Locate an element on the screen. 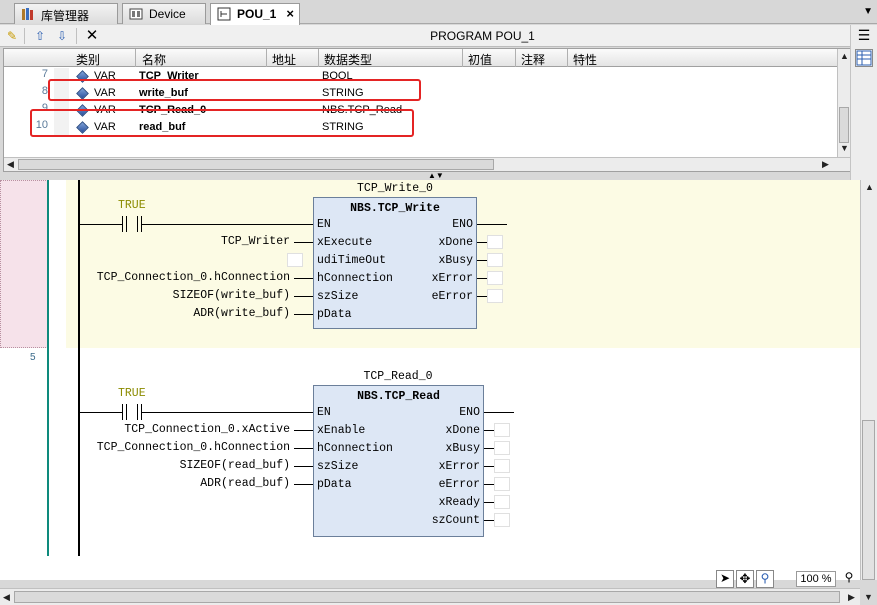 The width and height of the screenshot is (877, 605). vertical-scrollbar: ▲ ▼ is located at coordinates (843, 103).